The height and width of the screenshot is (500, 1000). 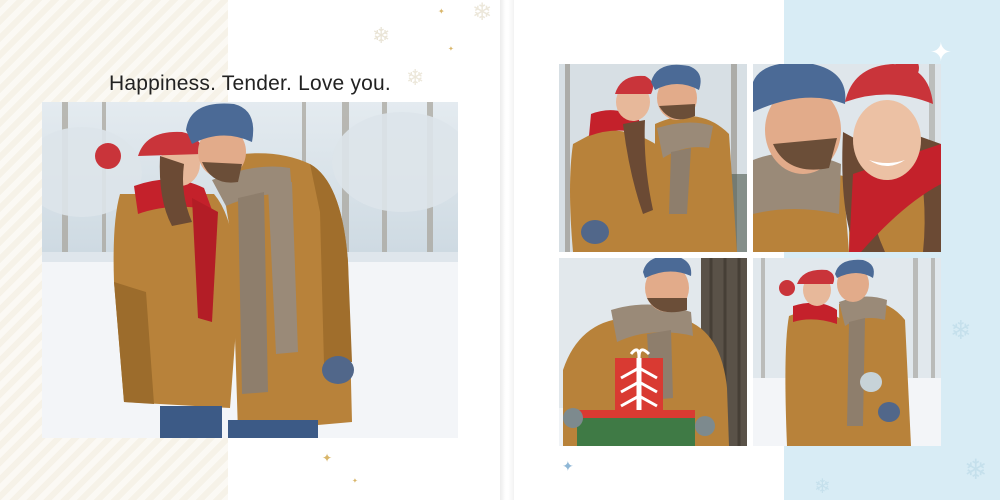 What do you see at coordinates (847, 352) in the screenshot?
I see `photo-couple-standing` at bounding box center [847, 352].